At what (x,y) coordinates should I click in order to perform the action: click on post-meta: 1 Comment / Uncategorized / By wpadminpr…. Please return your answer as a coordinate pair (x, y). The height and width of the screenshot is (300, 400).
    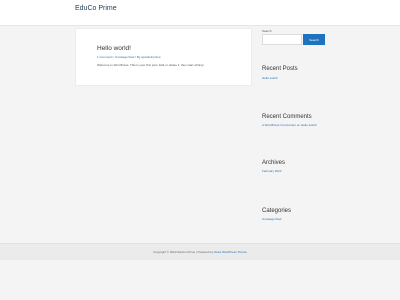
    Looking at the image, I should click on (129, 57).